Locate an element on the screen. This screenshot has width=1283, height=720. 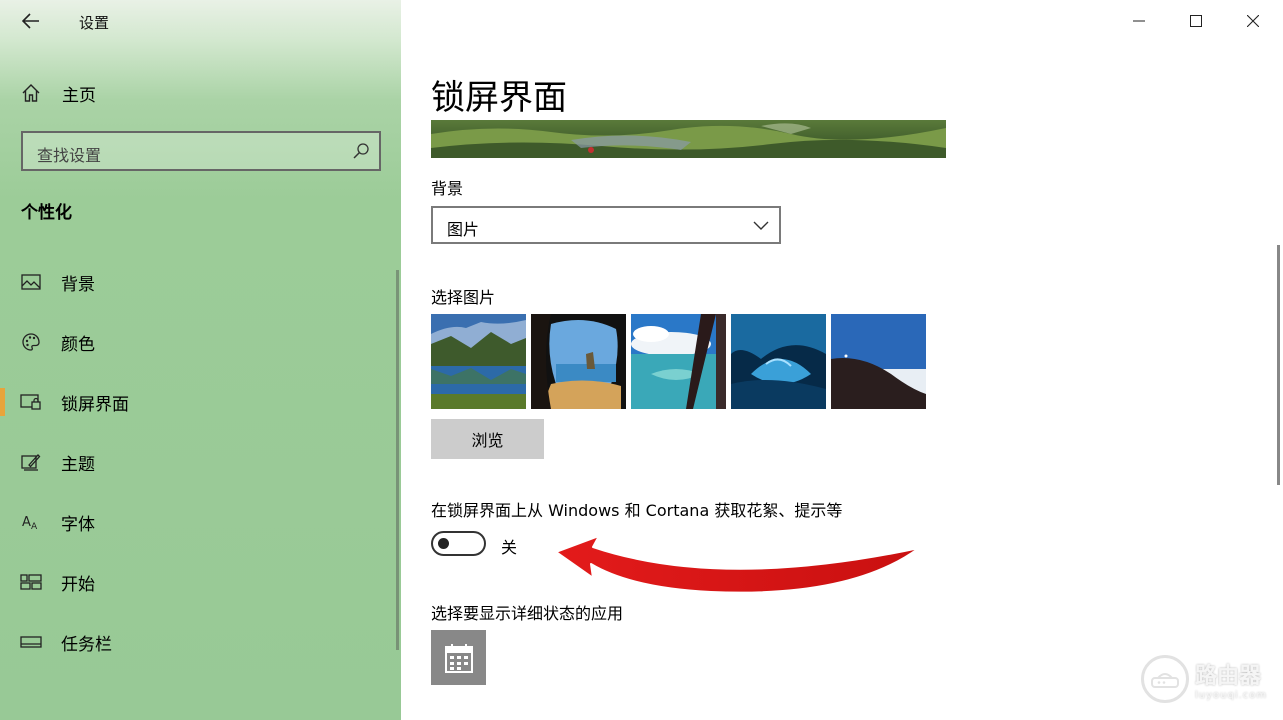
watermark: 路由器 luyouqi.com is located at coordinates (1204, 679).